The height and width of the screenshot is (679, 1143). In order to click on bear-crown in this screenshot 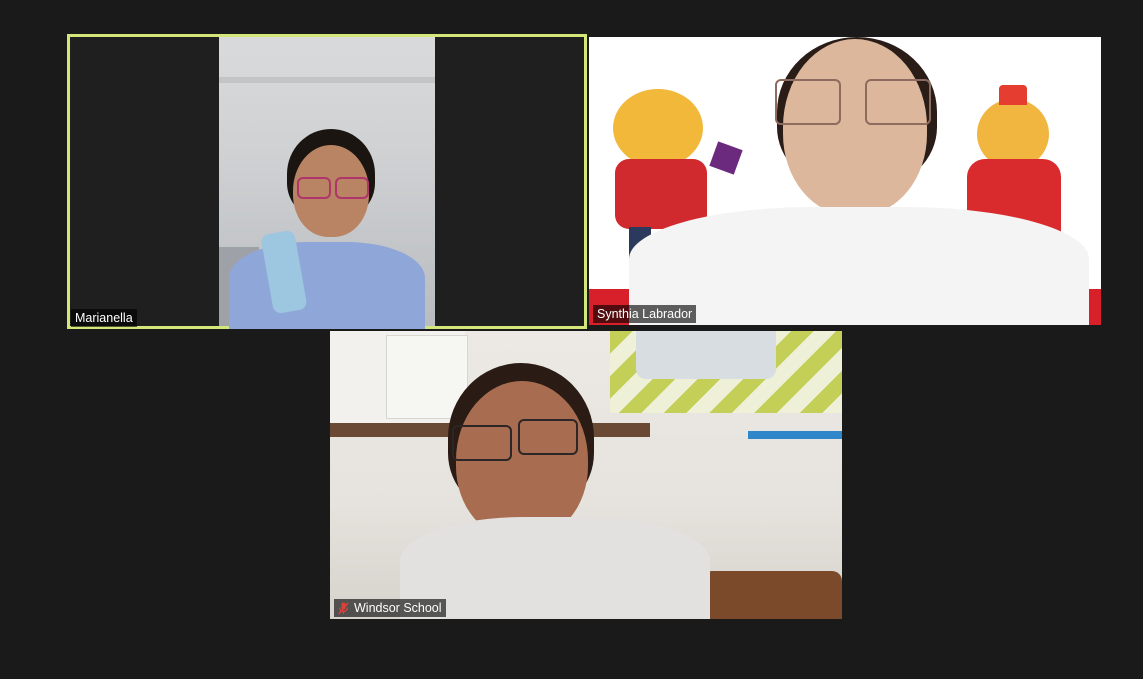, I will do `click(1013, 95)`.